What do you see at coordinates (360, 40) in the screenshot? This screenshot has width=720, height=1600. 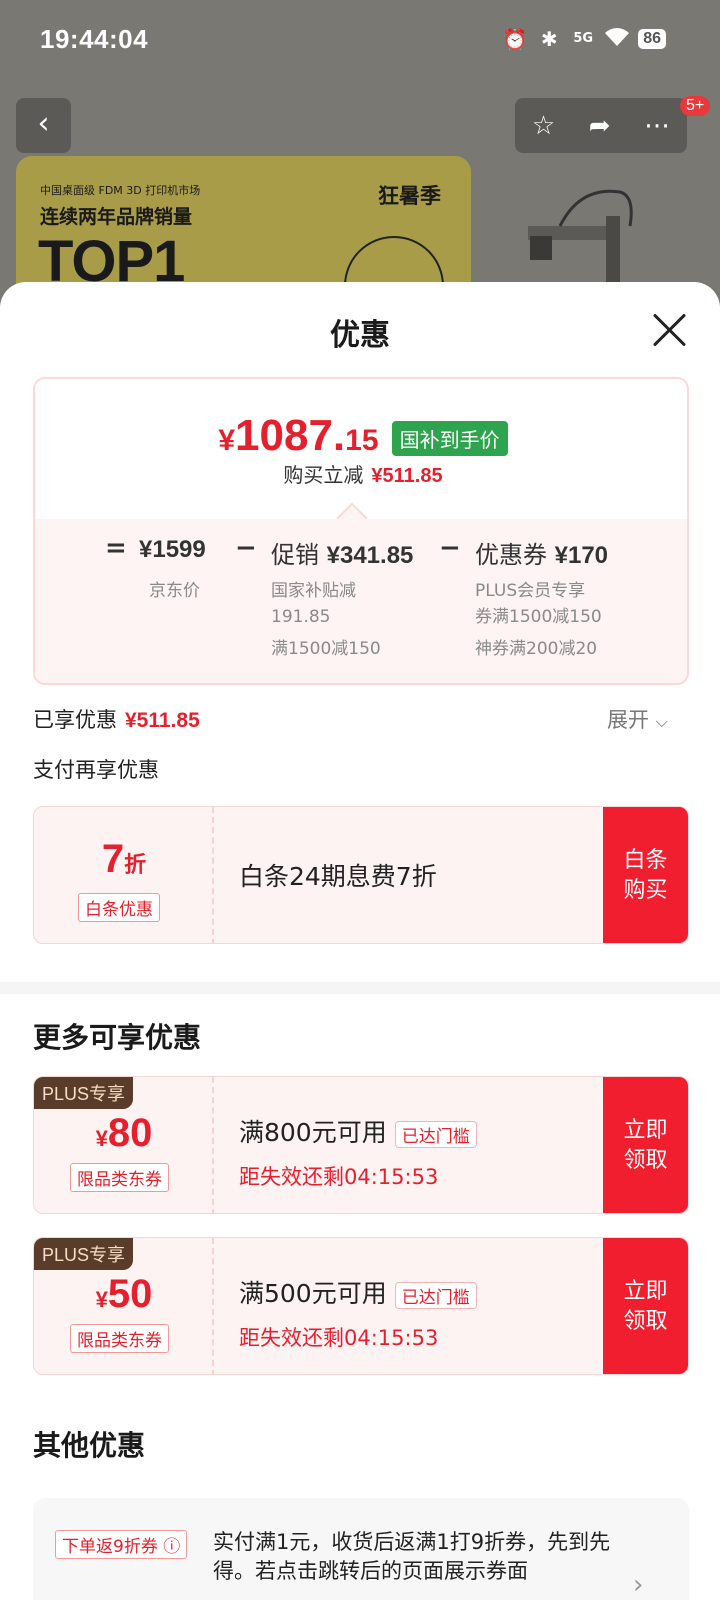 I see `status-bar: 19:44:04 ⏰ ✱ 5G 86` at bounding box center [360, 40].